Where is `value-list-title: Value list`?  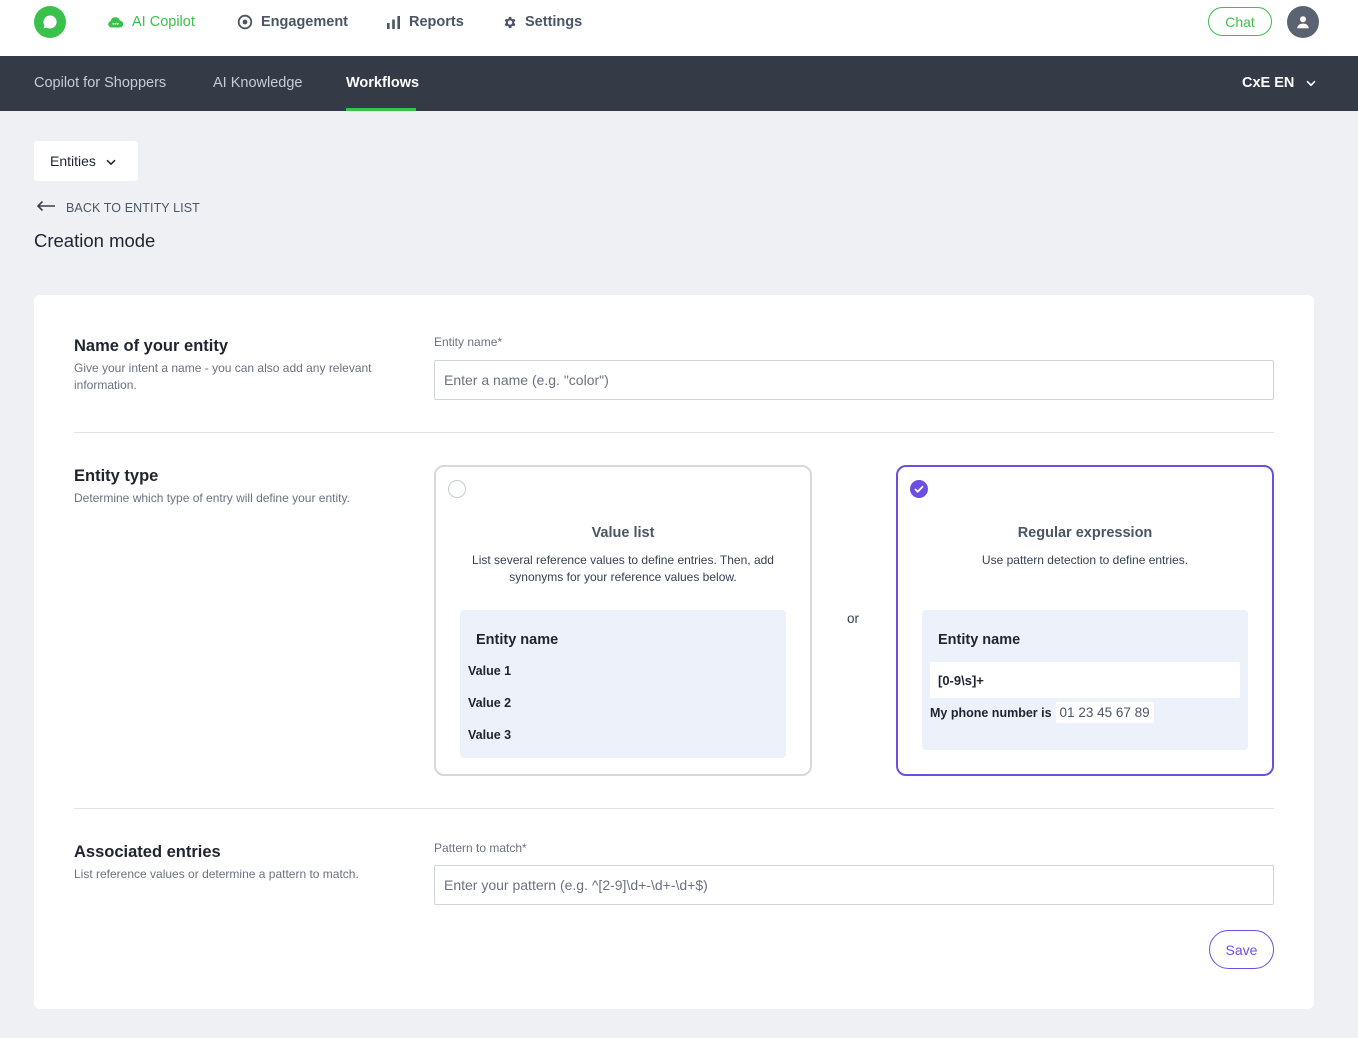 value-list-title: Value list is located at coordinates (623, 533).